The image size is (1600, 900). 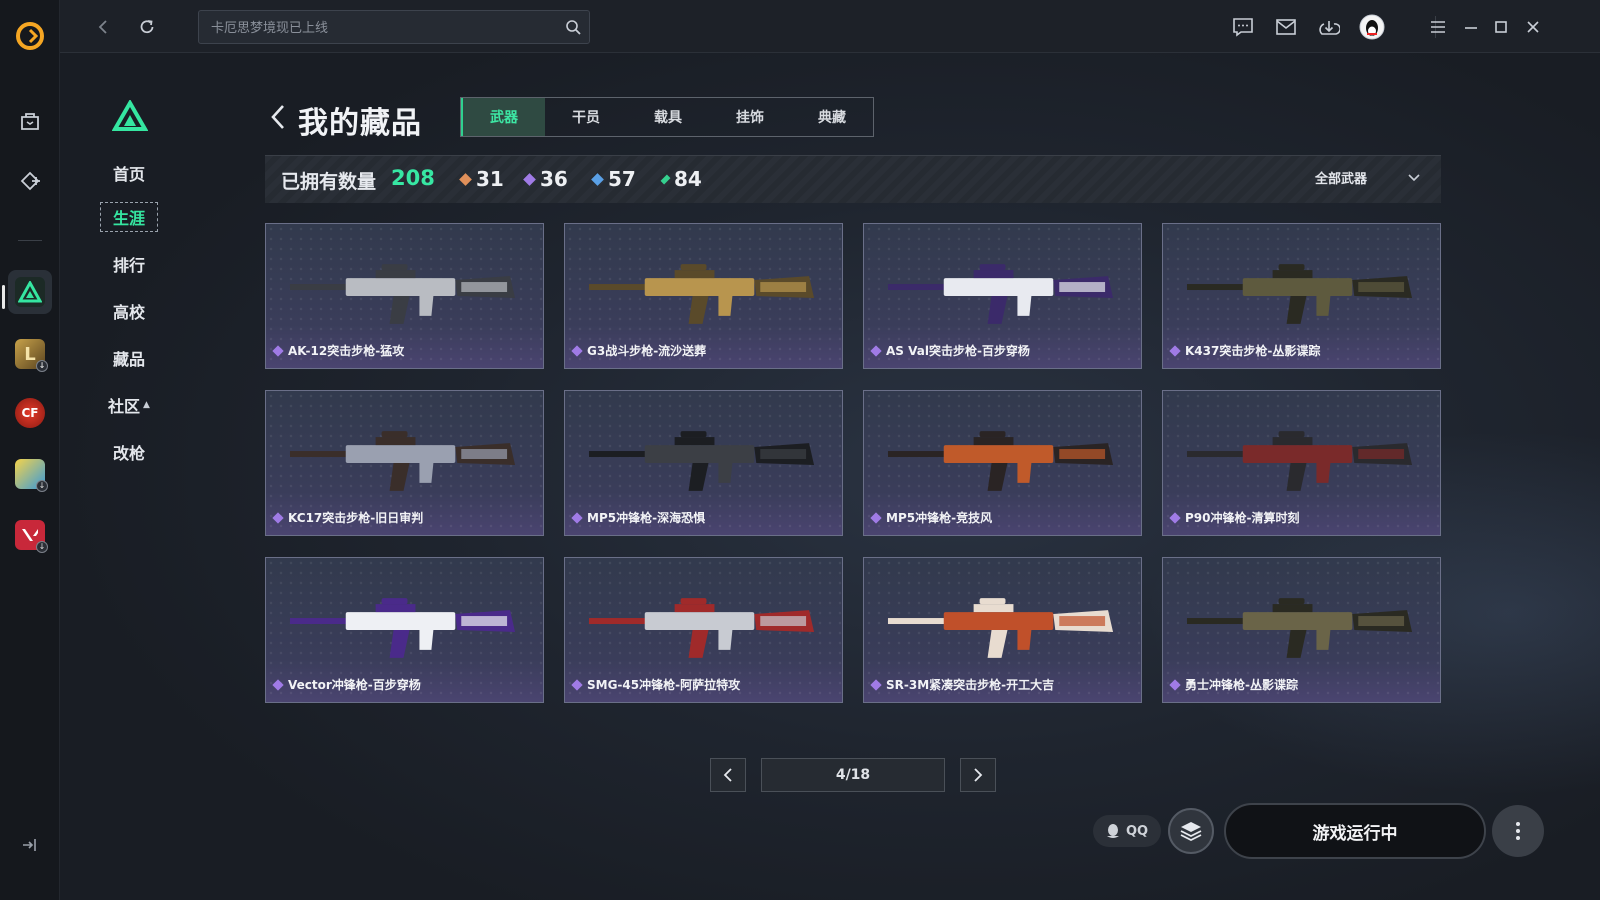 What do you see at coordinates (728, 775) in the screenshot?
I see `prev-page-button` at bounding box center [728, 775].